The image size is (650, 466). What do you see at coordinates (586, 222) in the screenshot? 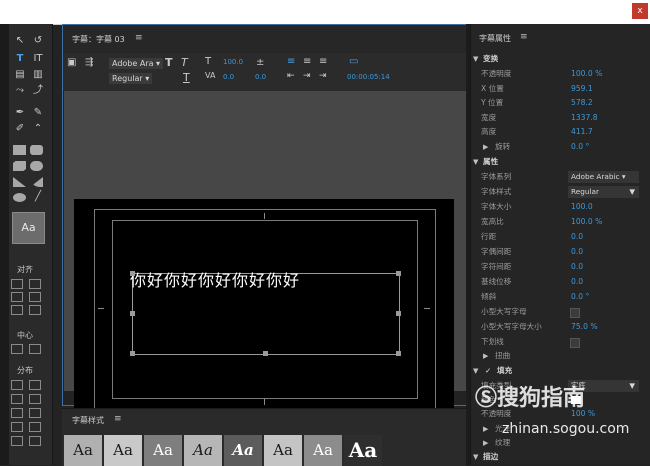
I see `aspect-value: 100.0 %` at bounding box center [586, 222].